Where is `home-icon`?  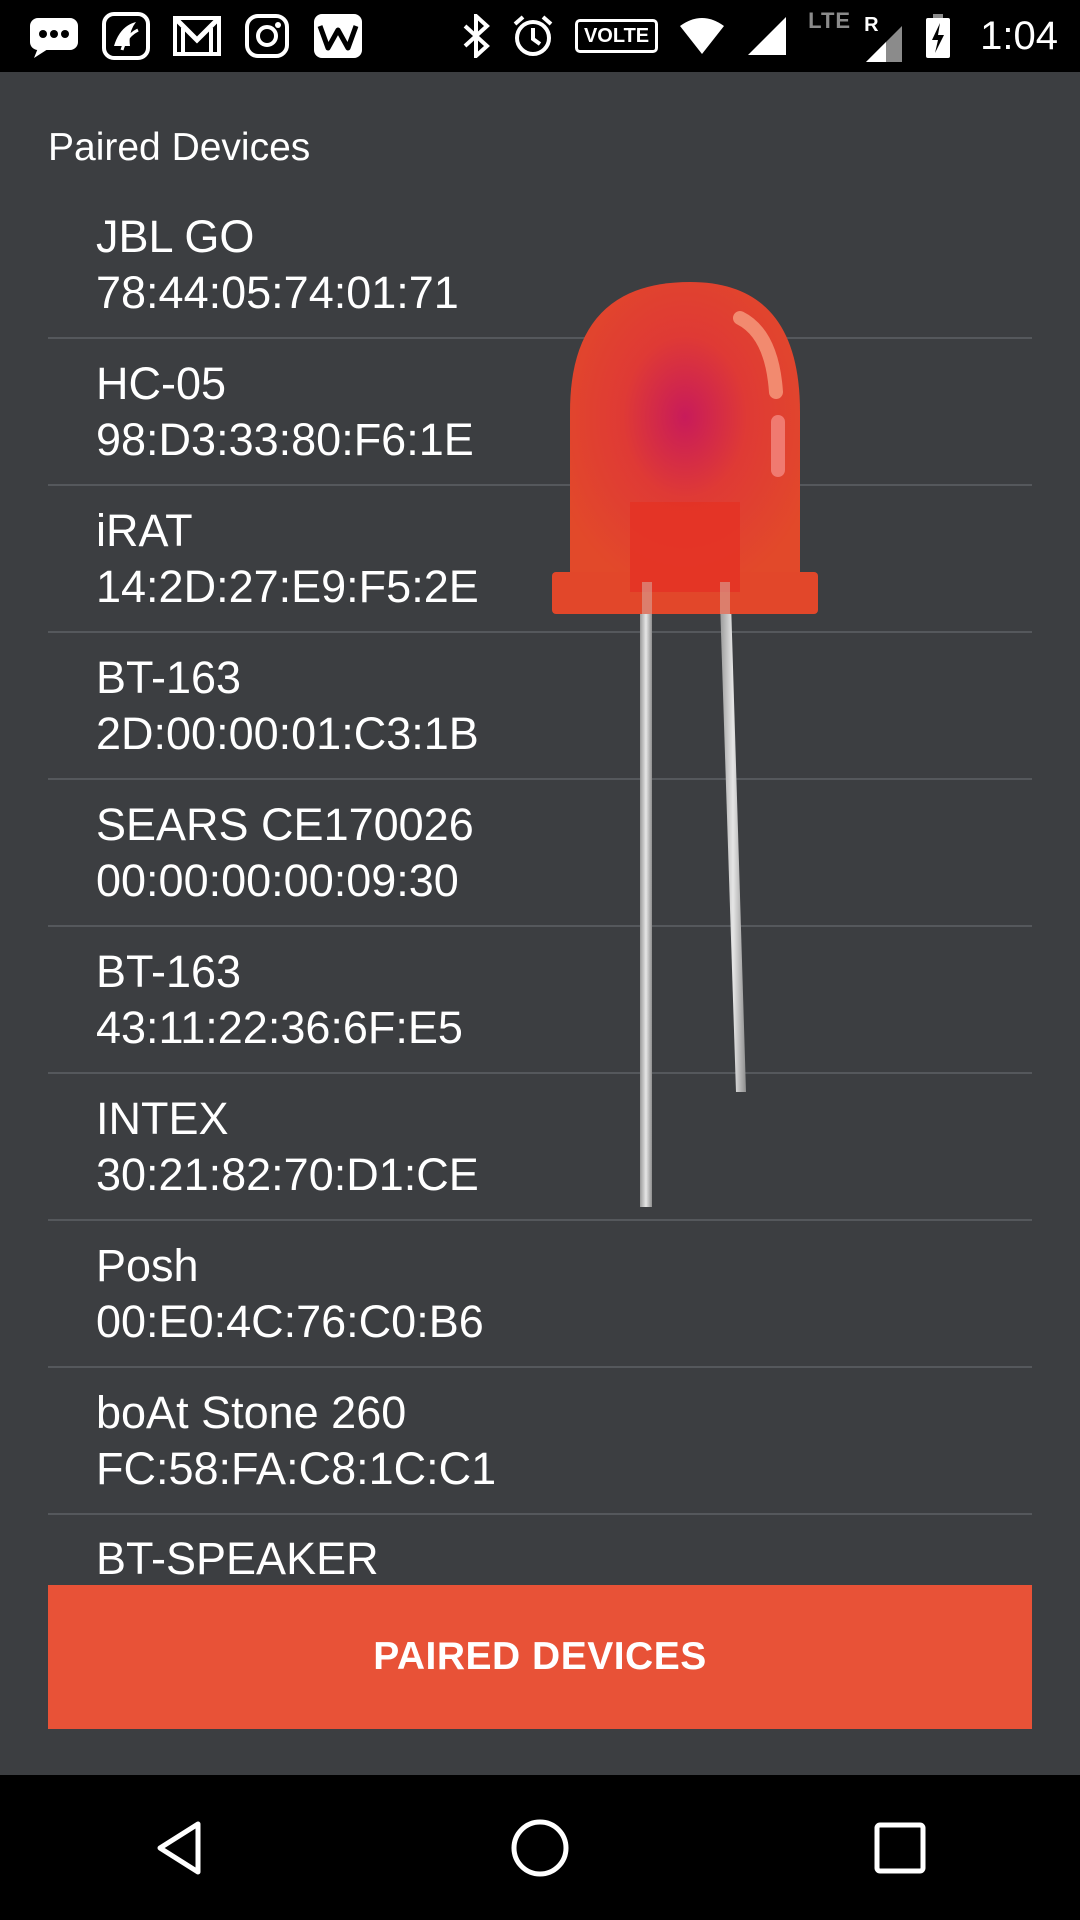
home-icon is located at coordinates (540, 1847).